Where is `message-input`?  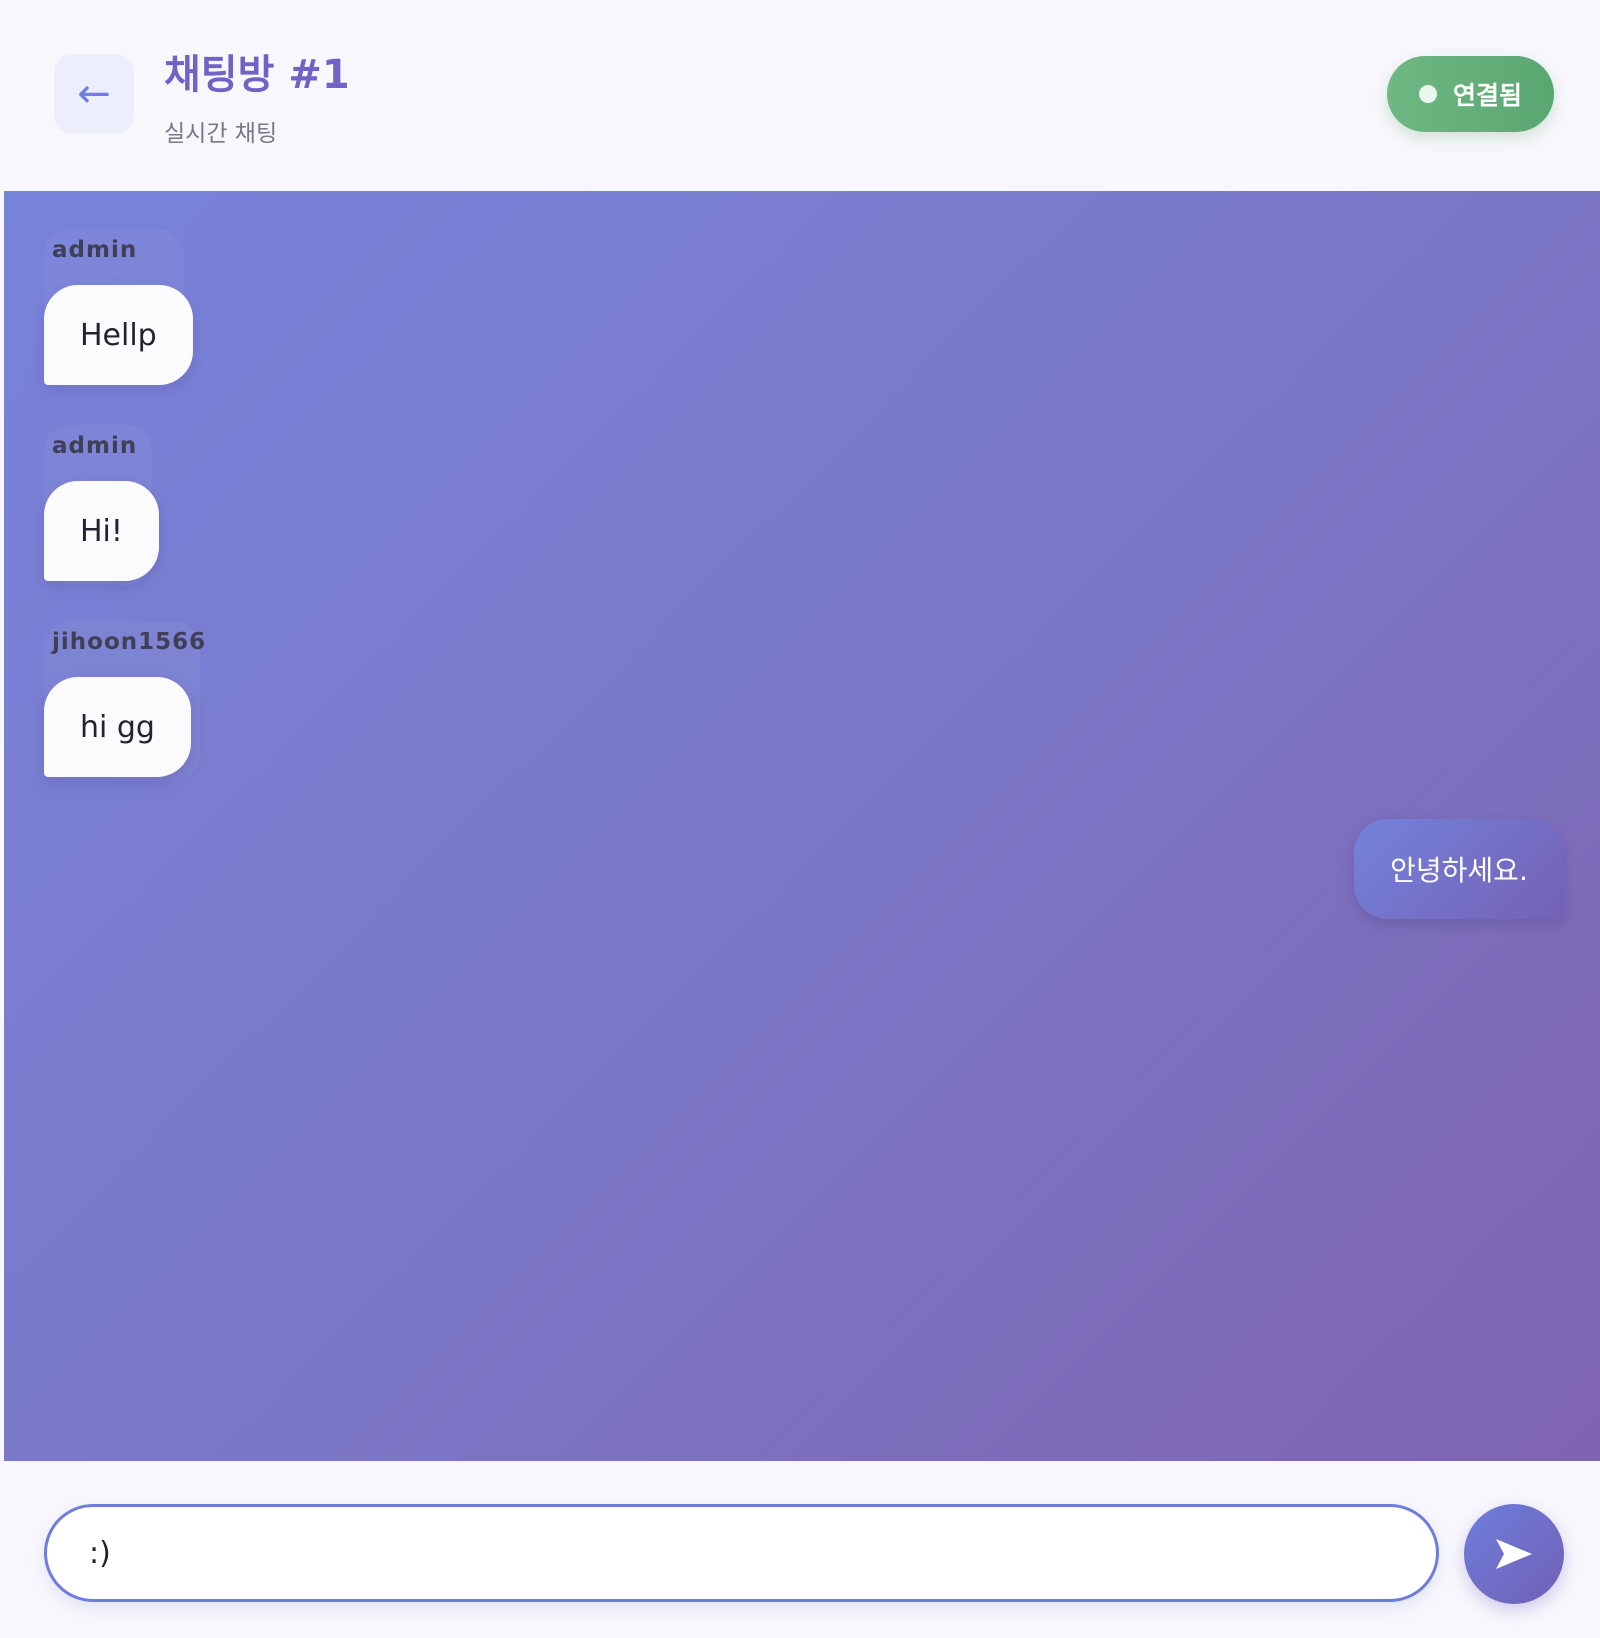 message-input is located at coordinates (741, 1553).